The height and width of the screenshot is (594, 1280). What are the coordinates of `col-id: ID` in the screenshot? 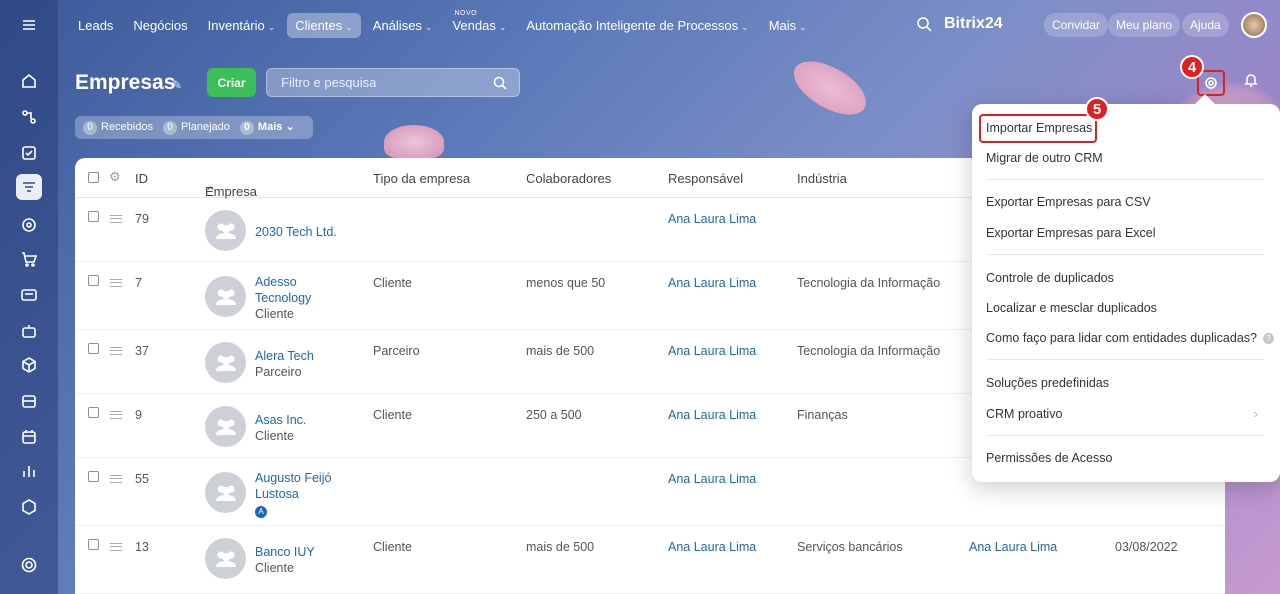 It's located at (141, 178).